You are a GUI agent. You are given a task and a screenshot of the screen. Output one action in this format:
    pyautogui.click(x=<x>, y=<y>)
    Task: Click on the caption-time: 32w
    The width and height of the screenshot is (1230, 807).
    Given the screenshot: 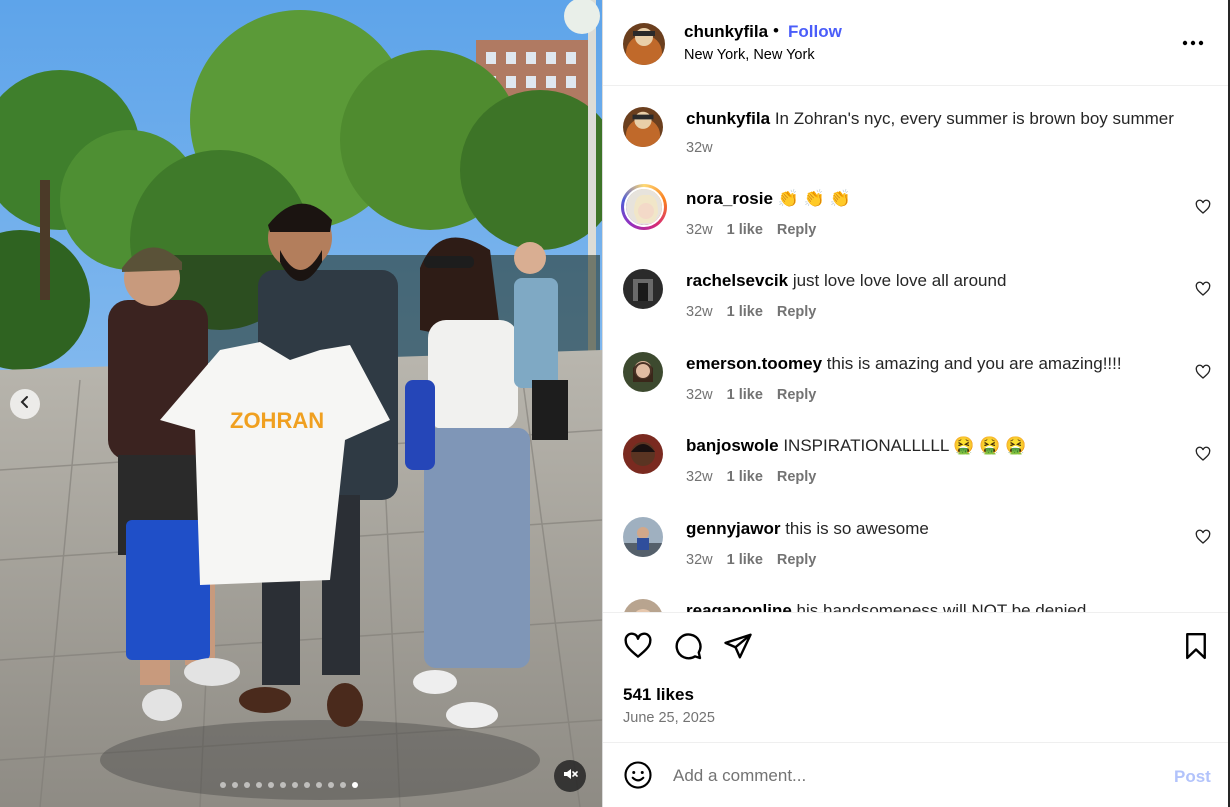 What is the action you would take?
    pyautogui.click(x=699, y=148)
    